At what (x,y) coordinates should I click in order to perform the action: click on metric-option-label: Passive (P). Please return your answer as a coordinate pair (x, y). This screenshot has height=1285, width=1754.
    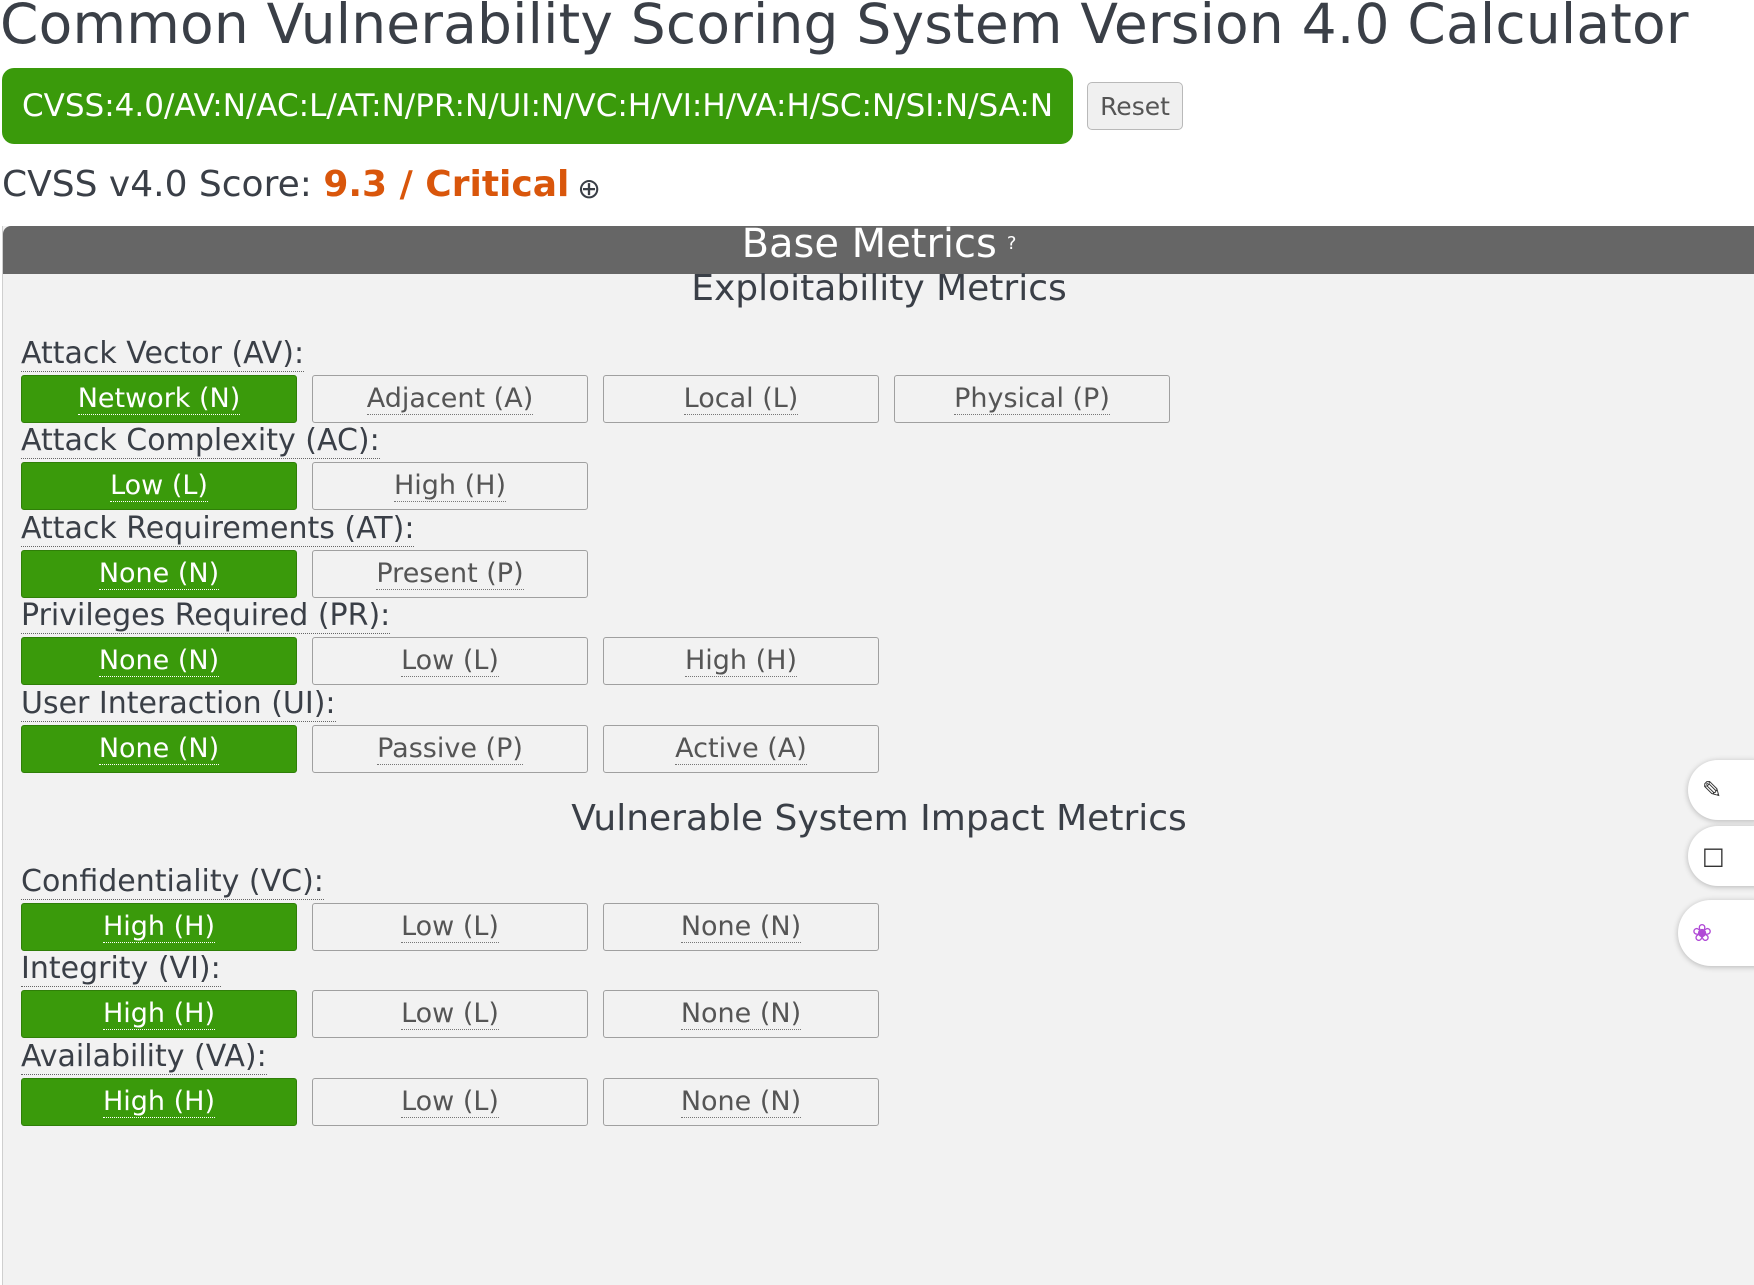
    Looking at the image, I should click on (450, 749).